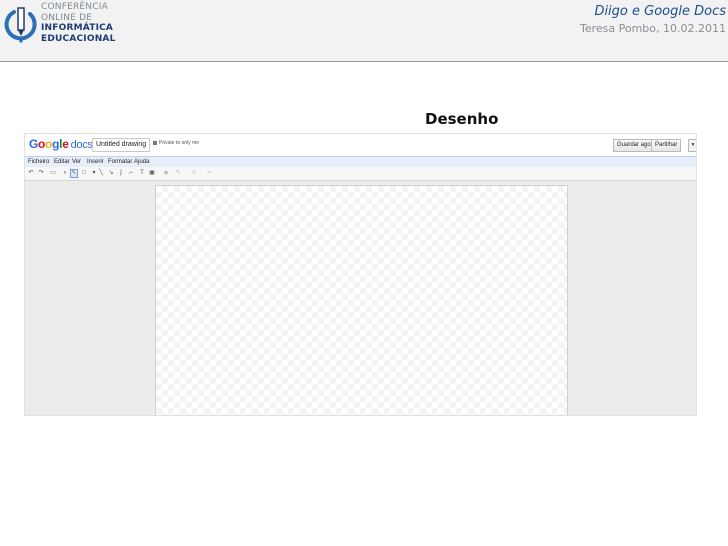  What do you see at coordinates (652, 28) in the screenshot?
I see `slide-subtitle: Teresa Pombo, 10.02.2011` at bounding box center [652, 28].